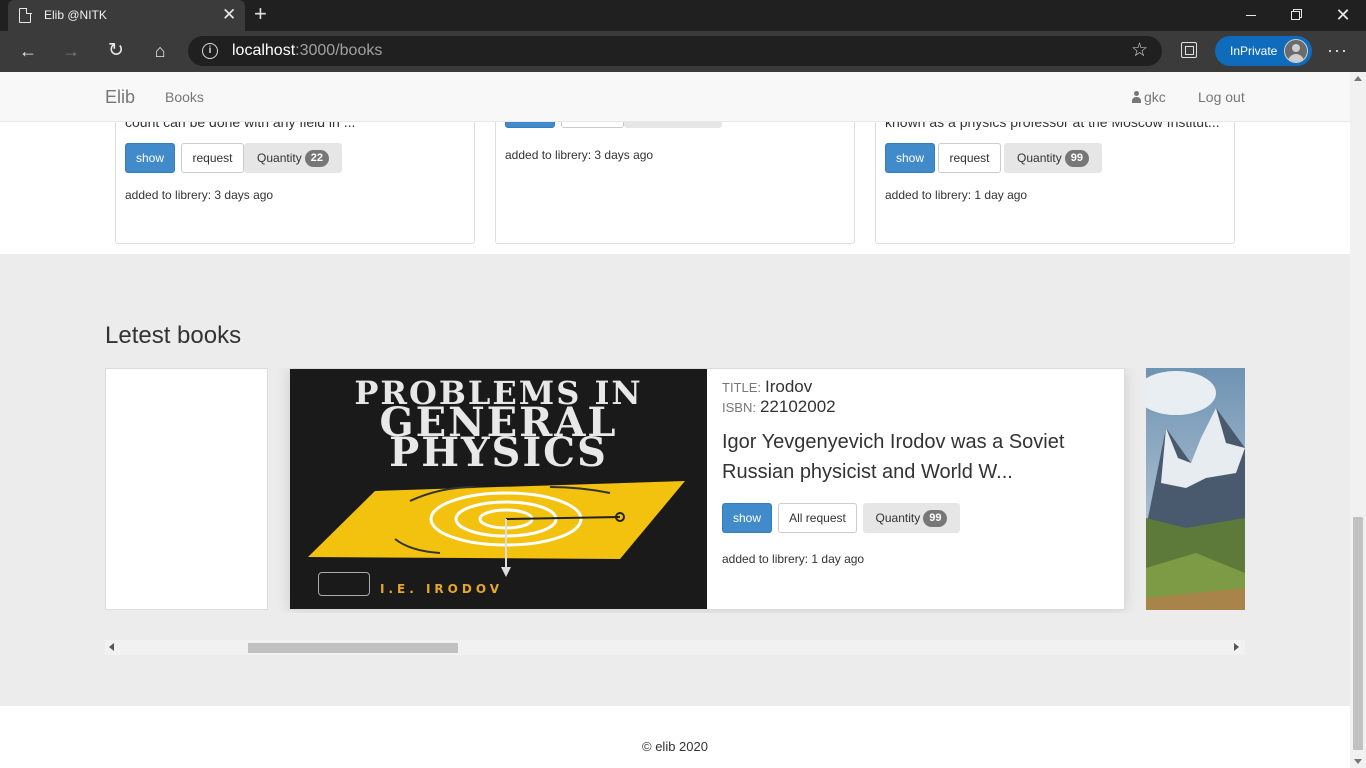 The height and width of the screenshot is (768, 1366). What do you see at coordinates (1136, 97) in the screenshot?
I see `user-icon` at bounding box center [1136, 97].